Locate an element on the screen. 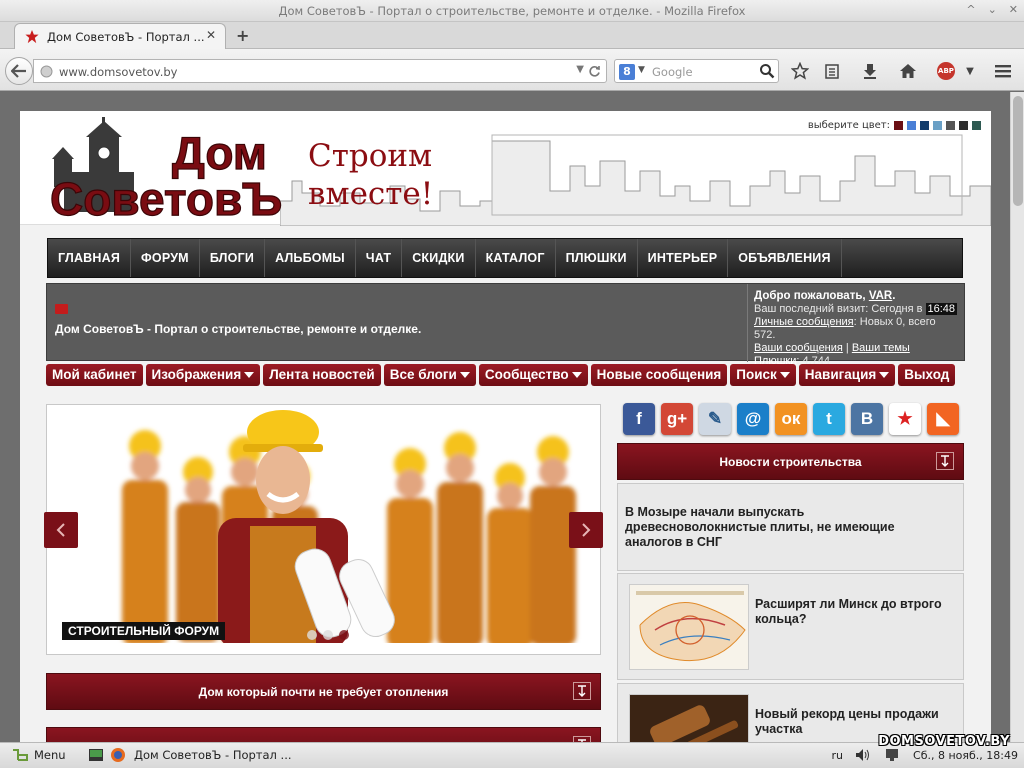 This screenshot has height=768, width=1024. terminal-icon is located at coordinates (96, 755).